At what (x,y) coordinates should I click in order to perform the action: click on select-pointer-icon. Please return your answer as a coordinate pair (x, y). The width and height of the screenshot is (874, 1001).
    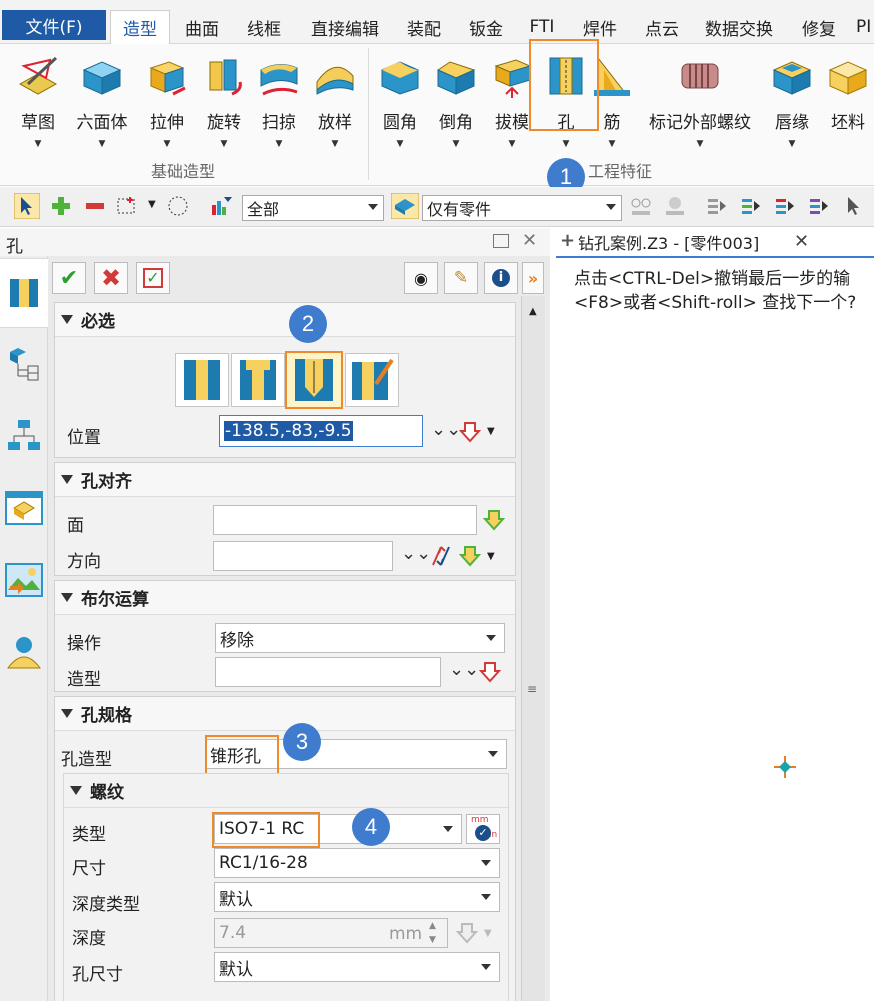
    Looking at the image, I should click on (27, 206).